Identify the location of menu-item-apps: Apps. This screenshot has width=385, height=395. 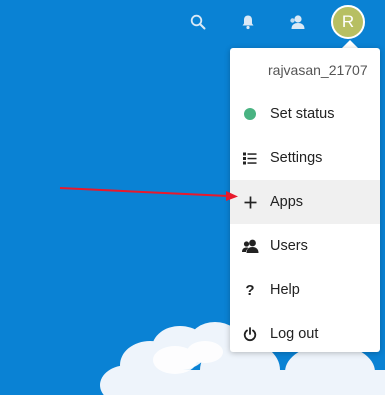
(305, 202).